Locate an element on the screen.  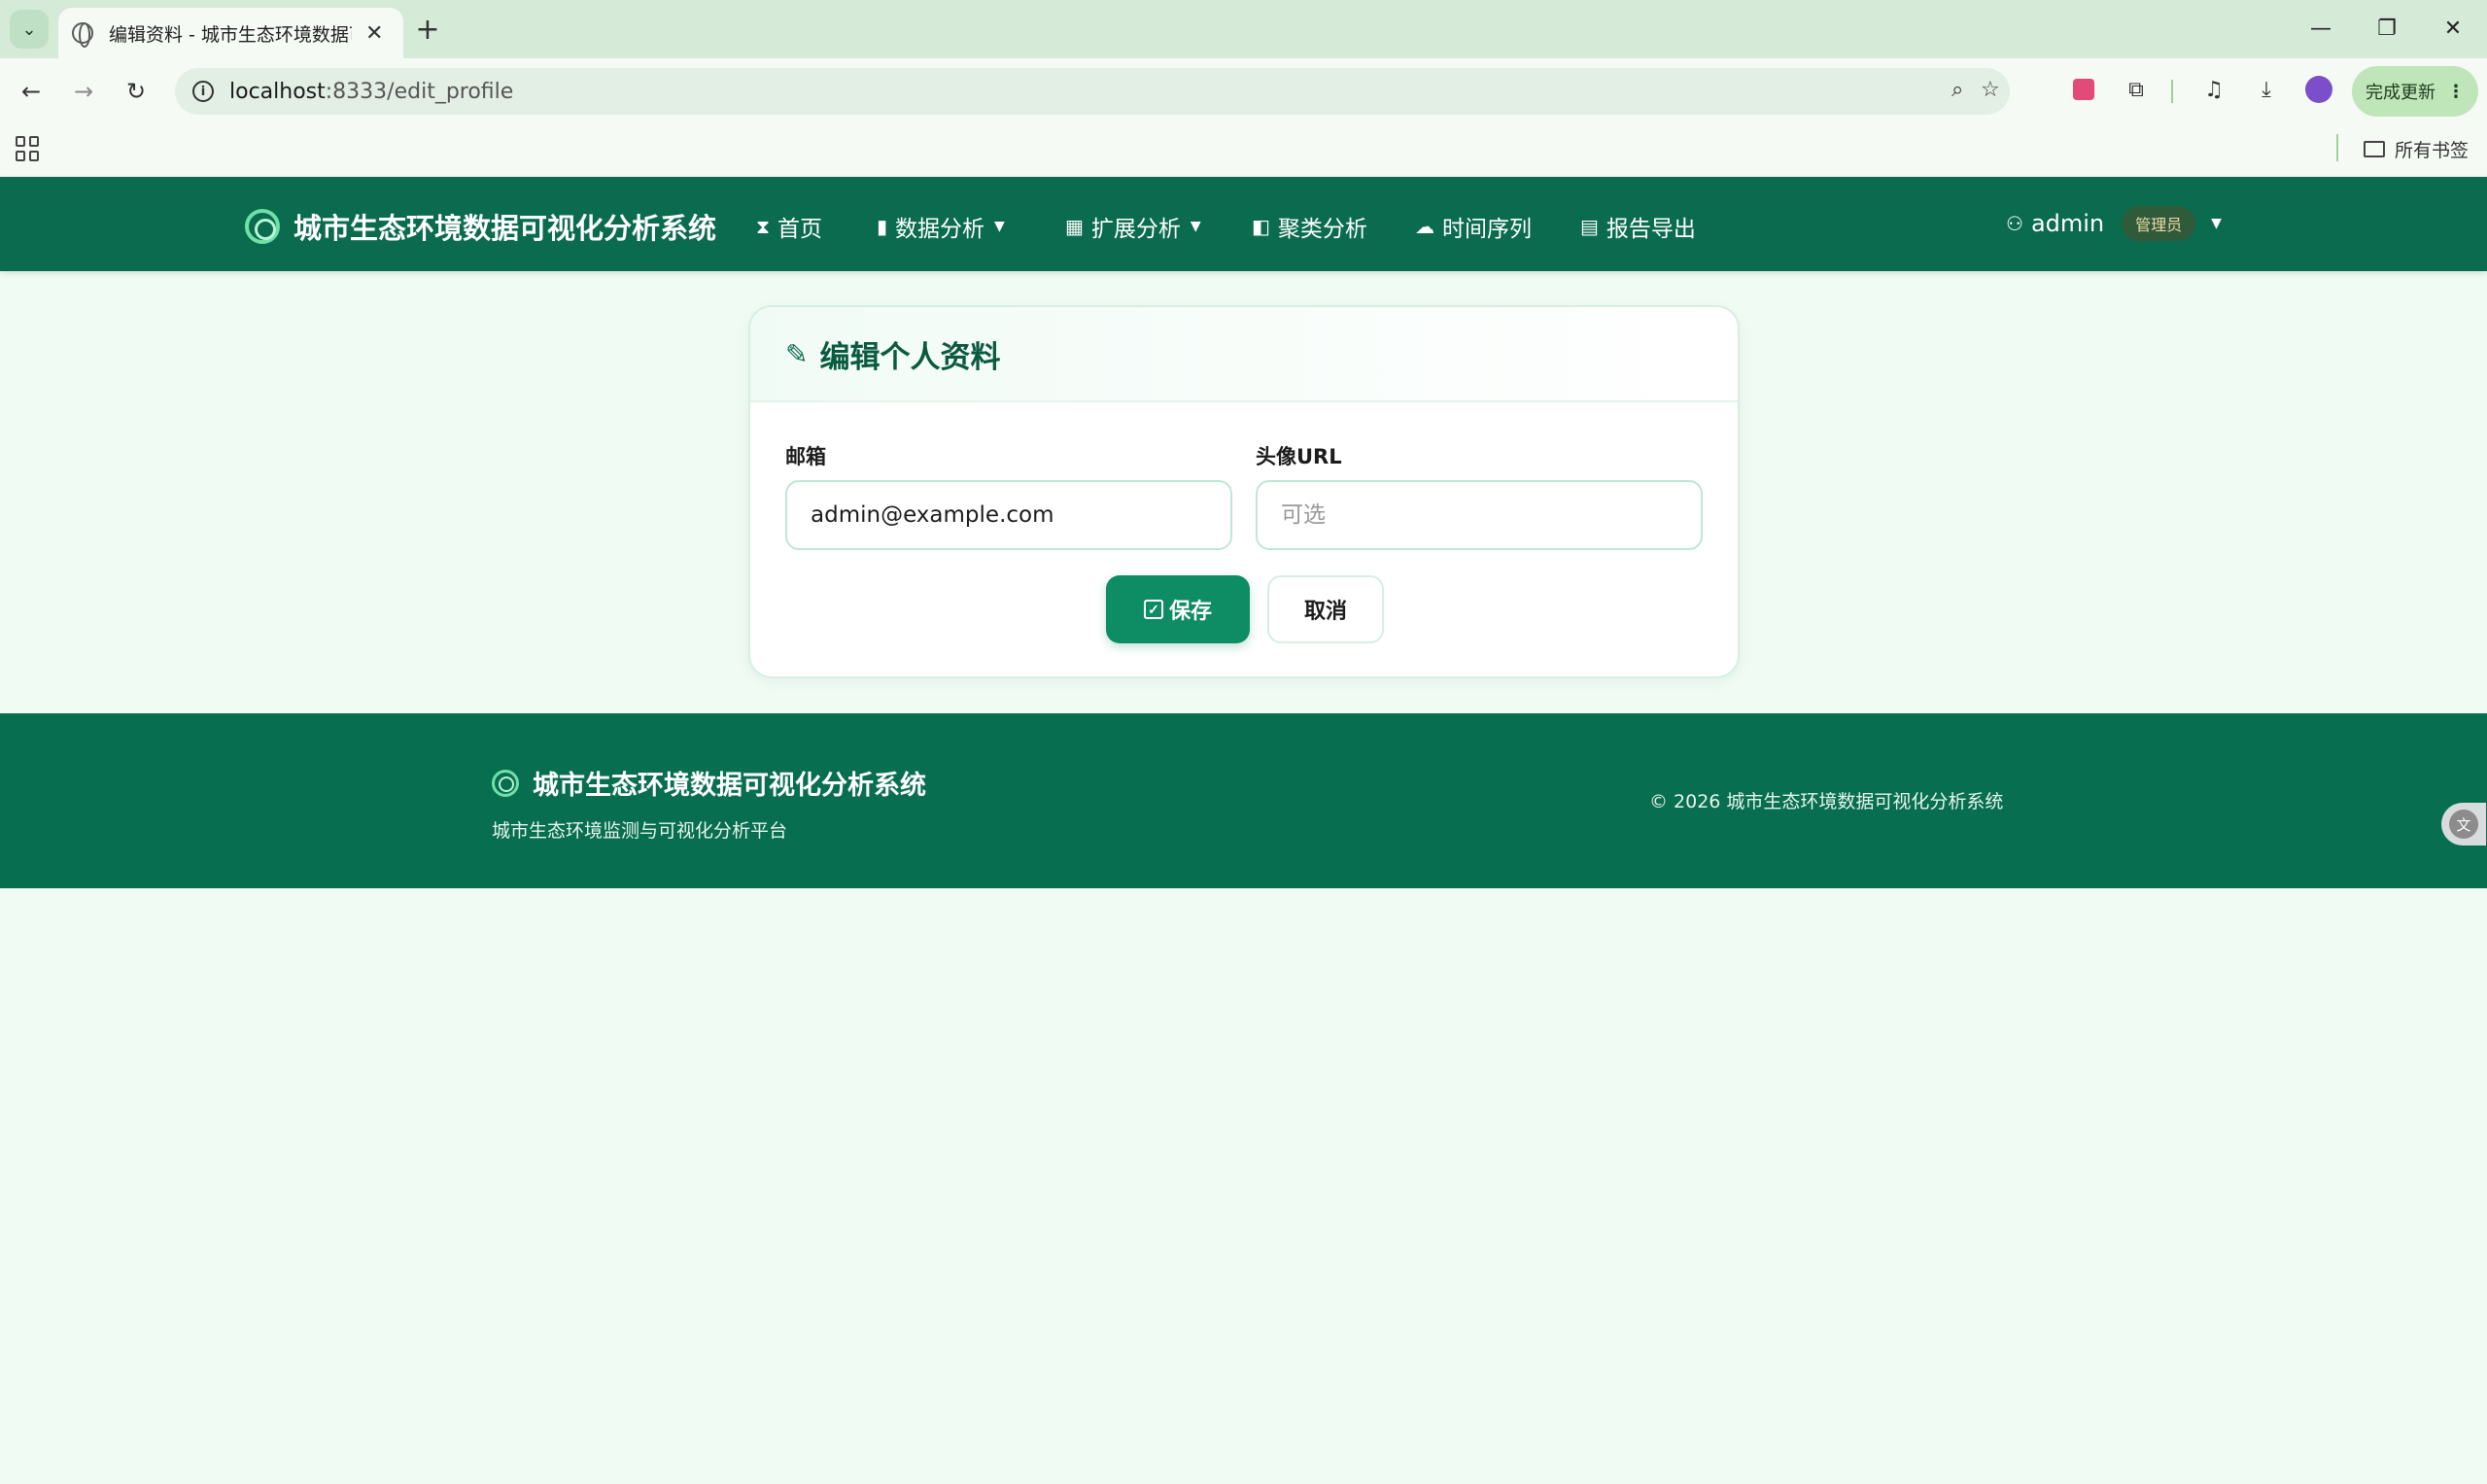
check-square-icon: ✓ is located at coordinates (1153, 609).